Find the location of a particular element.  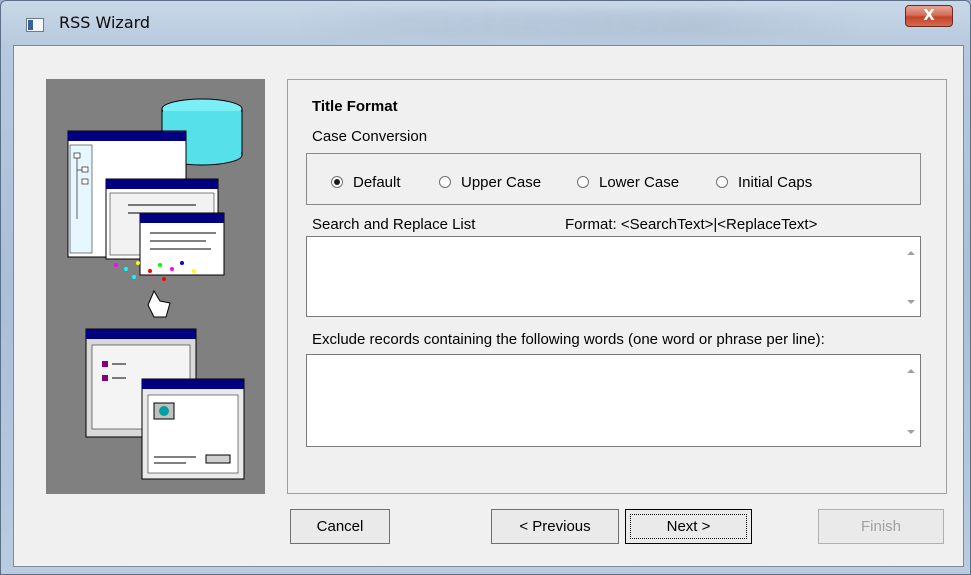

exclude-textarea is located at coordinates (613, 400).